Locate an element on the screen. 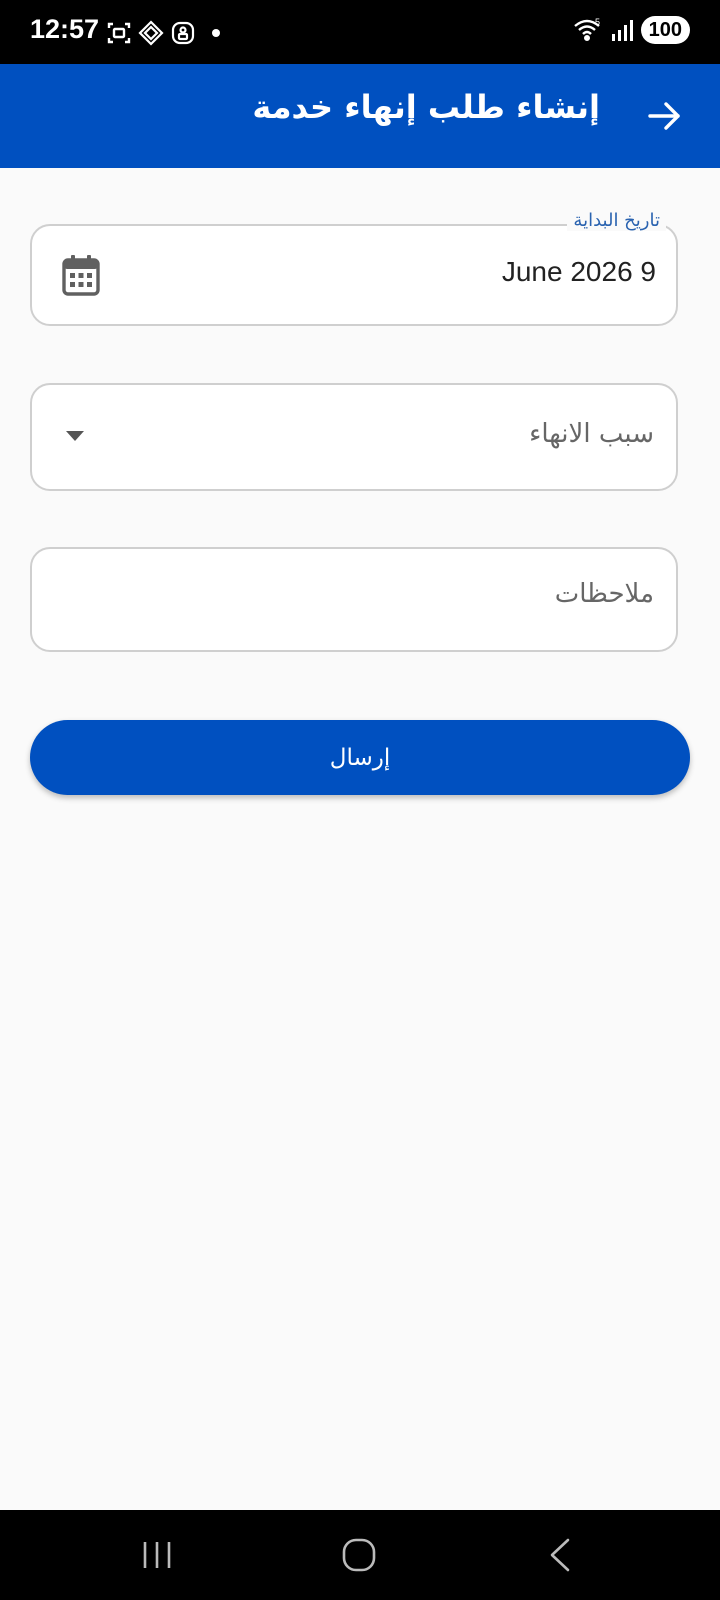 Image resolution: width=720 pixels, height=1600 pixels. app-bar: إنشاء طلب إنهاء خدمة is located at coordinates (360, 116).